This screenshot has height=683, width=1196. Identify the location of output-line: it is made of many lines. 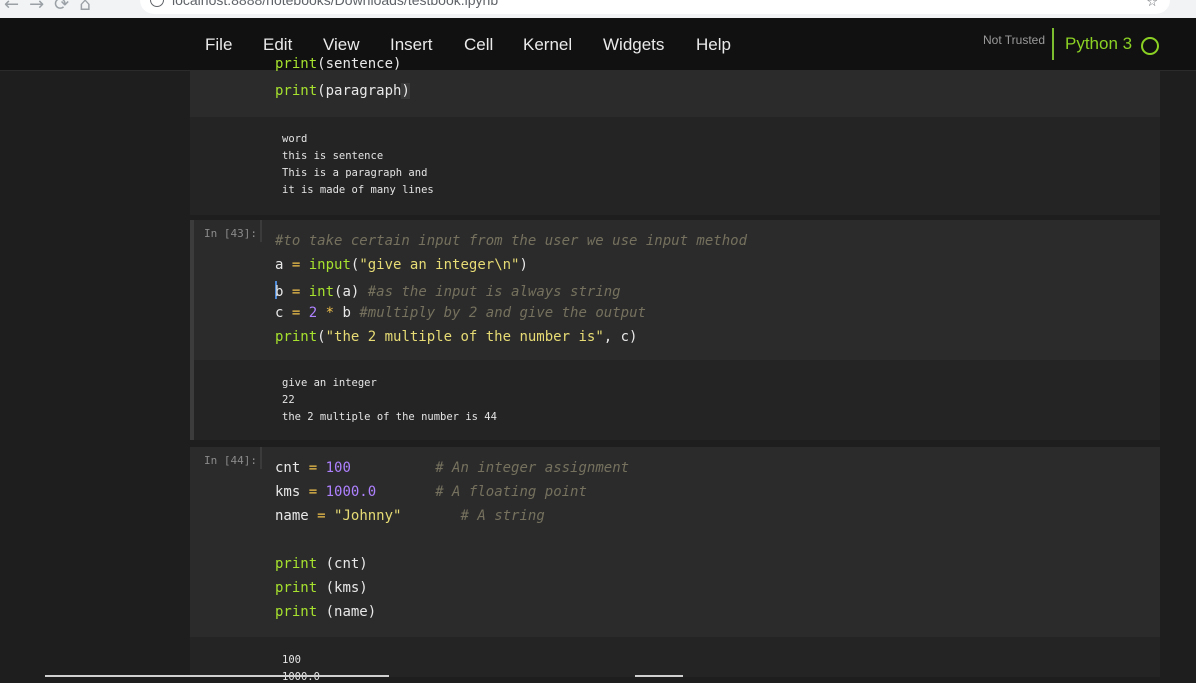
(358, 190).